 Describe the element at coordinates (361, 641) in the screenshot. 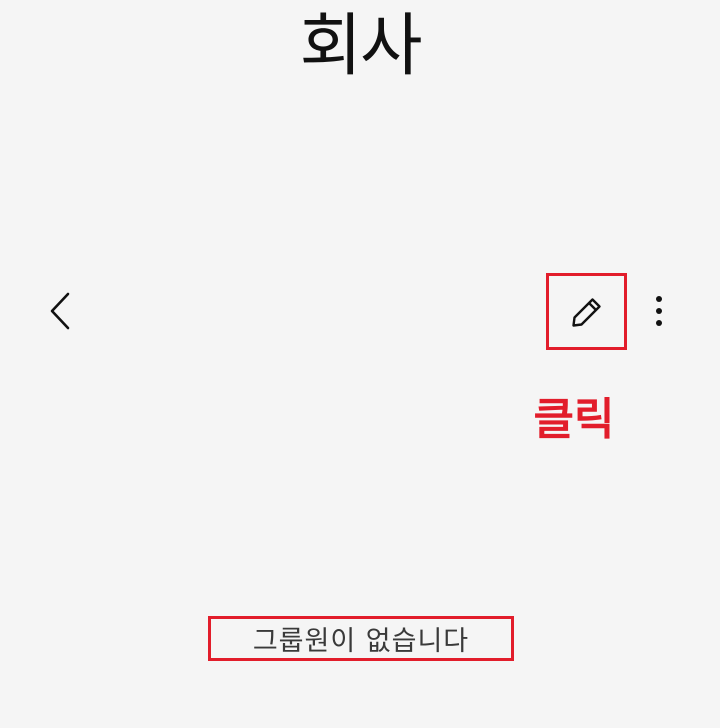

I see `empty-members-text: 그룹원이 없습니다` at that location.